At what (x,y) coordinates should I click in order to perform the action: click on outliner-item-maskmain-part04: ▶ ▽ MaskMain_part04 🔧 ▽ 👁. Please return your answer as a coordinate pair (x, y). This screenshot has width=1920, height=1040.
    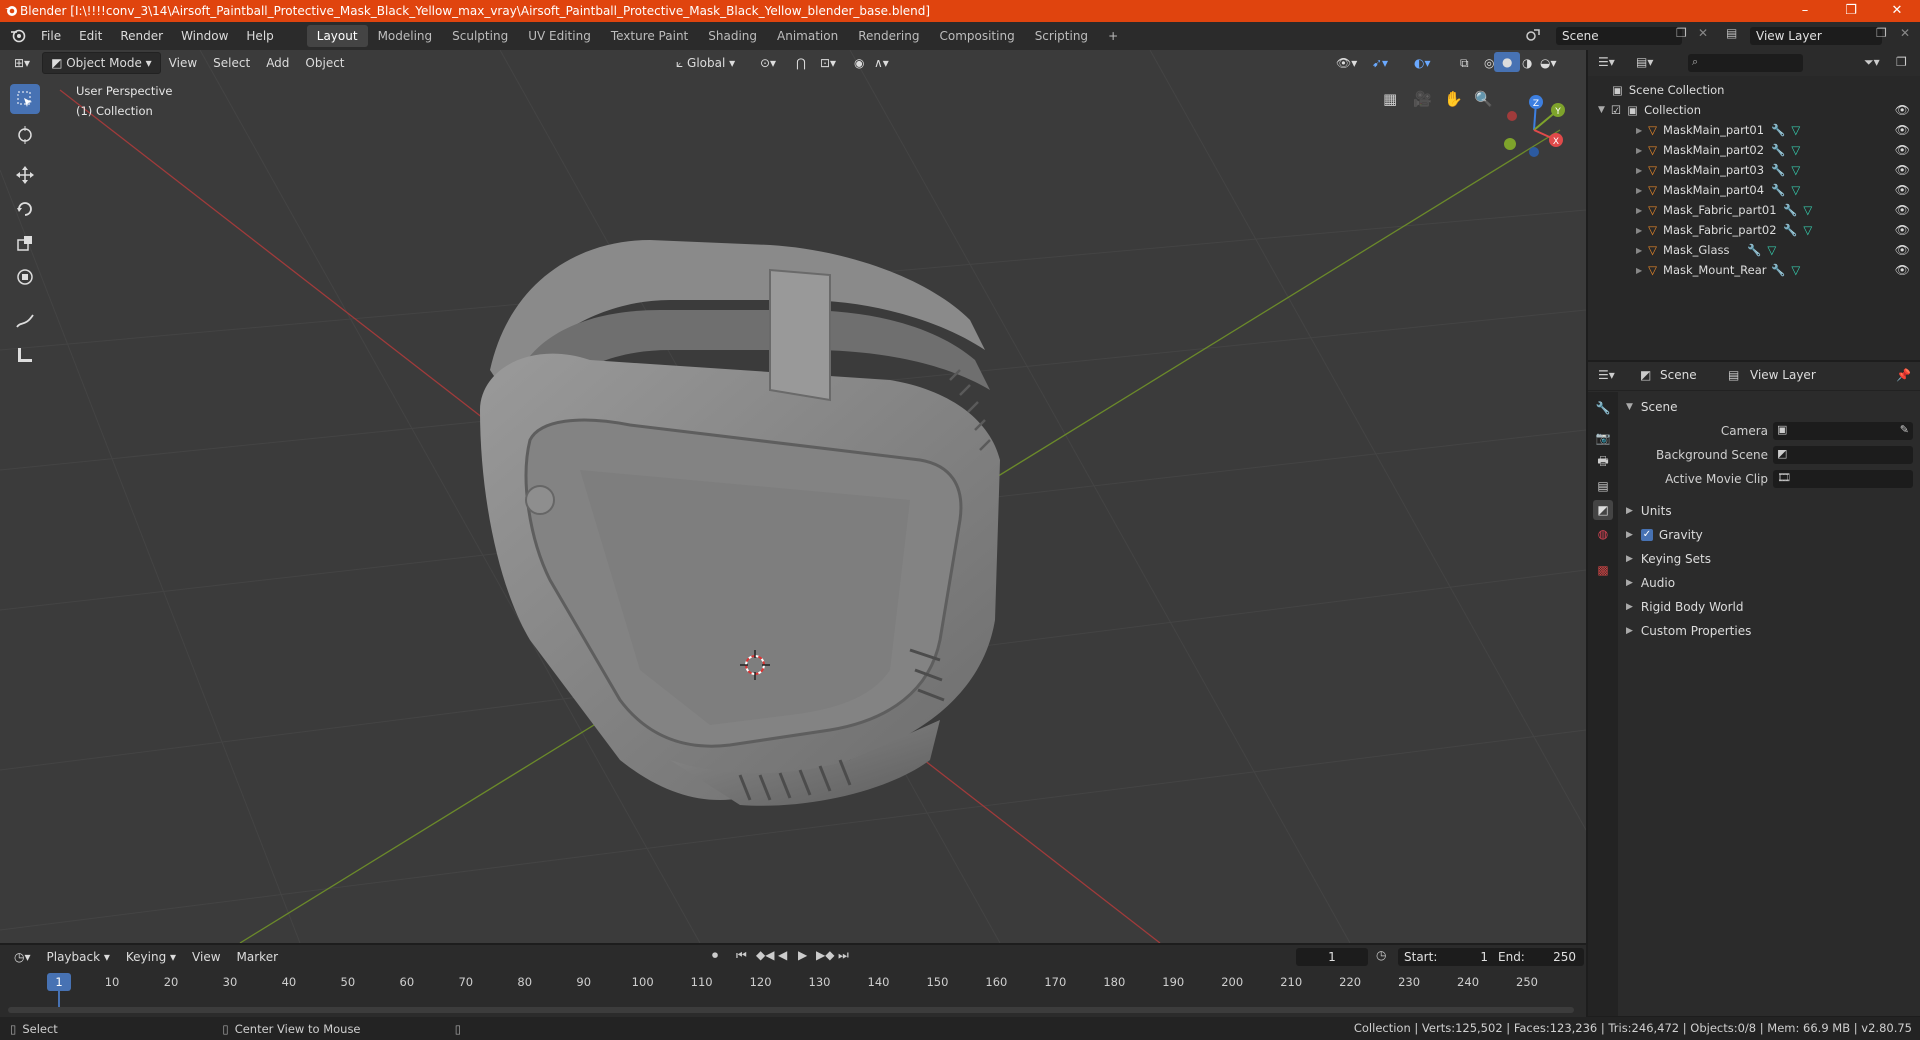
    Looking at the image, I should click on (1754, 190).